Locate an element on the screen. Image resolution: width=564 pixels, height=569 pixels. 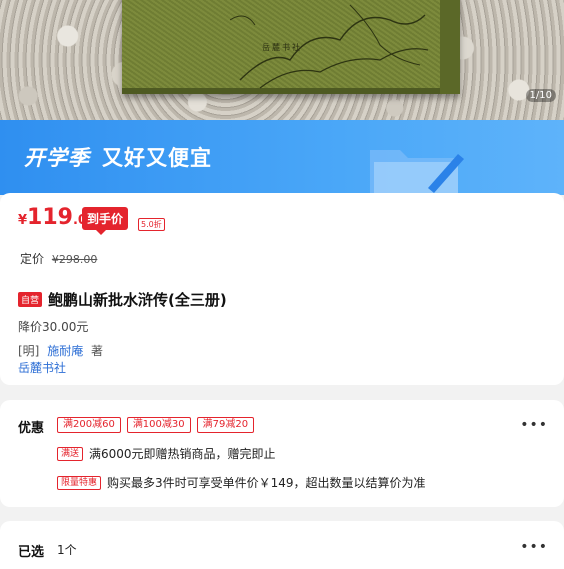
coupon-list: 满200减60 满100减30 满79减20 is located at coordinates (156, 425).